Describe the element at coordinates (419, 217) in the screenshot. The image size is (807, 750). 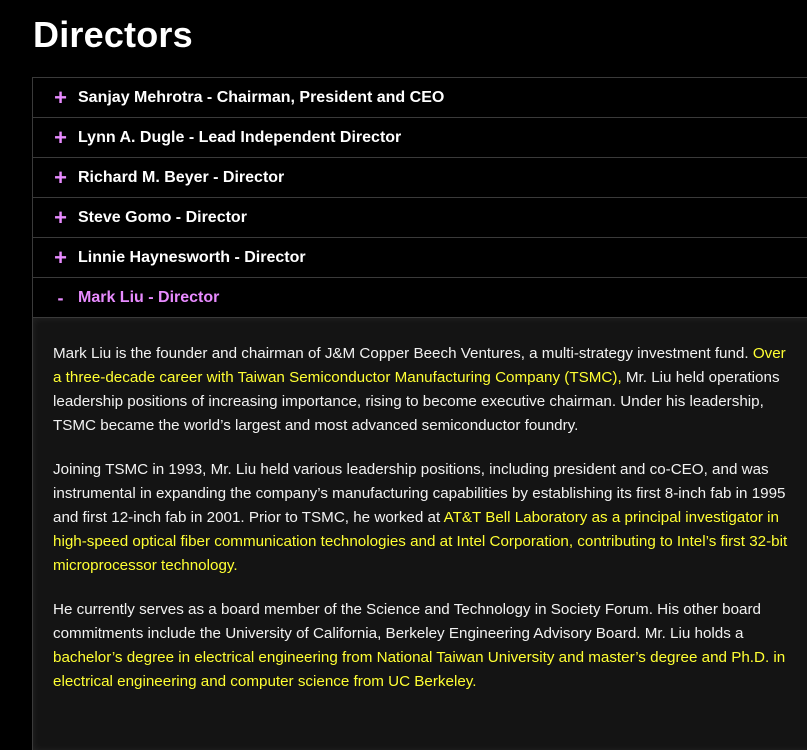
I see `accordion-item-steve-gomo: + Steve Gomo - Director` at that location.